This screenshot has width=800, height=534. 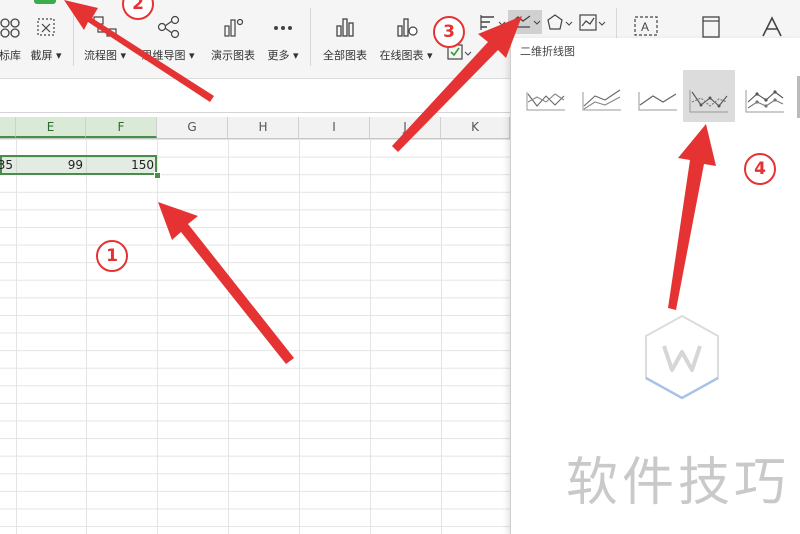 I want to click on flowchart-icon, so click(x=105, y=26).